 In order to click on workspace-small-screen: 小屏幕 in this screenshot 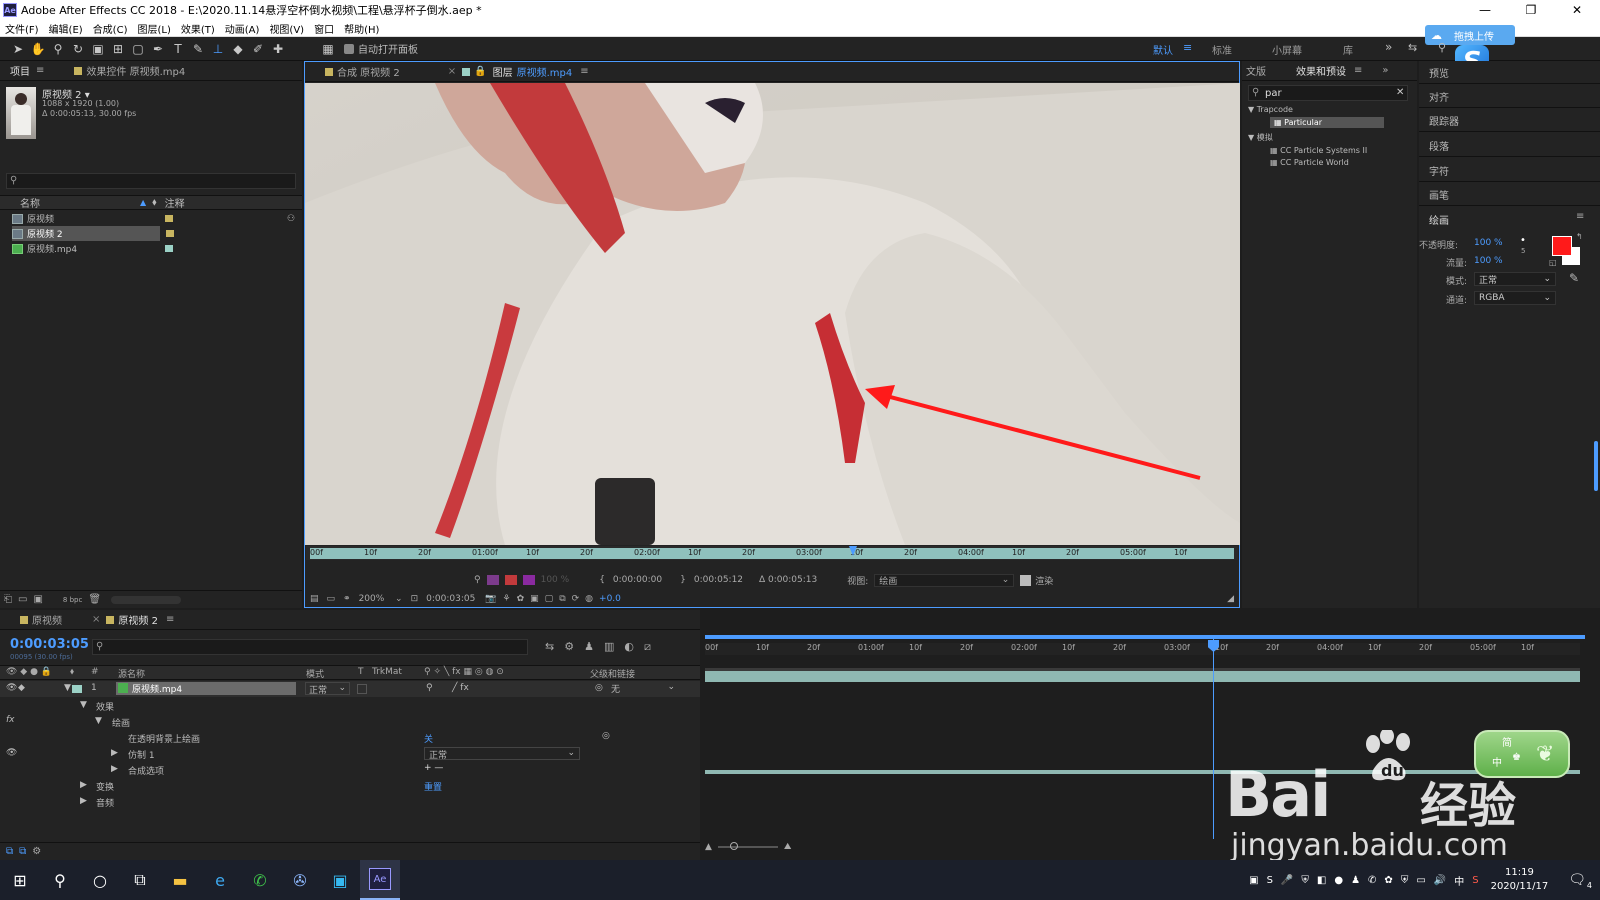, I will do `click(1287, 49)`.